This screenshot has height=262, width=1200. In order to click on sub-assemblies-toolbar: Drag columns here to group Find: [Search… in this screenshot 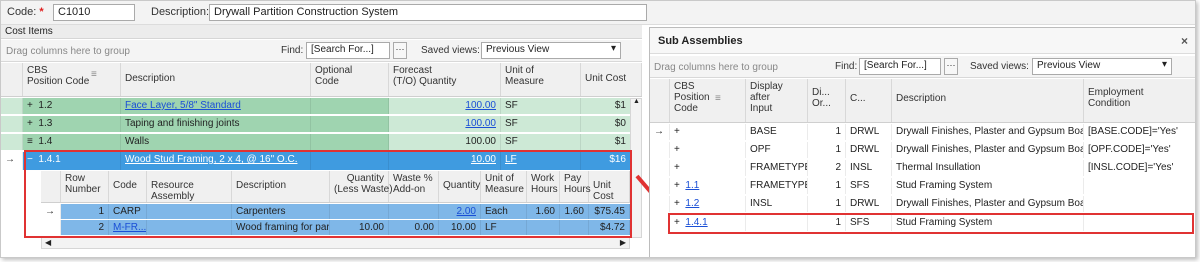, I will do `click(922, 67)`.